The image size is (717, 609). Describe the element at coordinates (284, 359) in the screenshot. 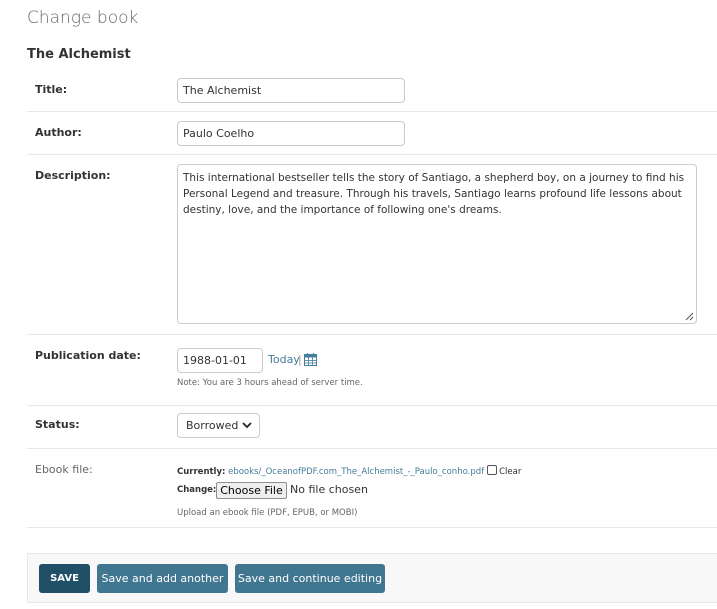

I see `today-link: Today` at that location.